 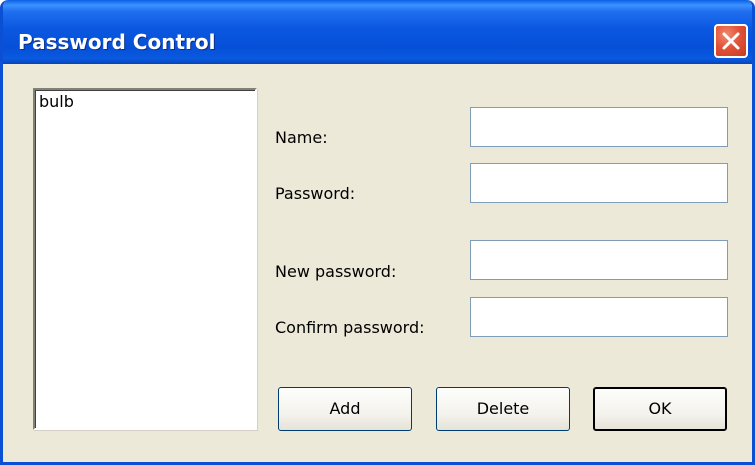 What do you see at coordinates (56, 101) in the screenshot?
I see `list-item: bulb` at bounding box center [56, 101].